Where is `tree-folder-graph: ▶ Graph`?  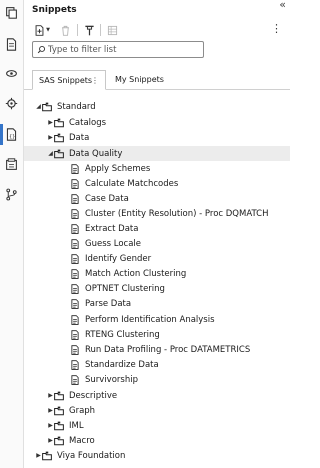 tree-folder-graph: ▶ Graph is located at coordinates (157, 410).